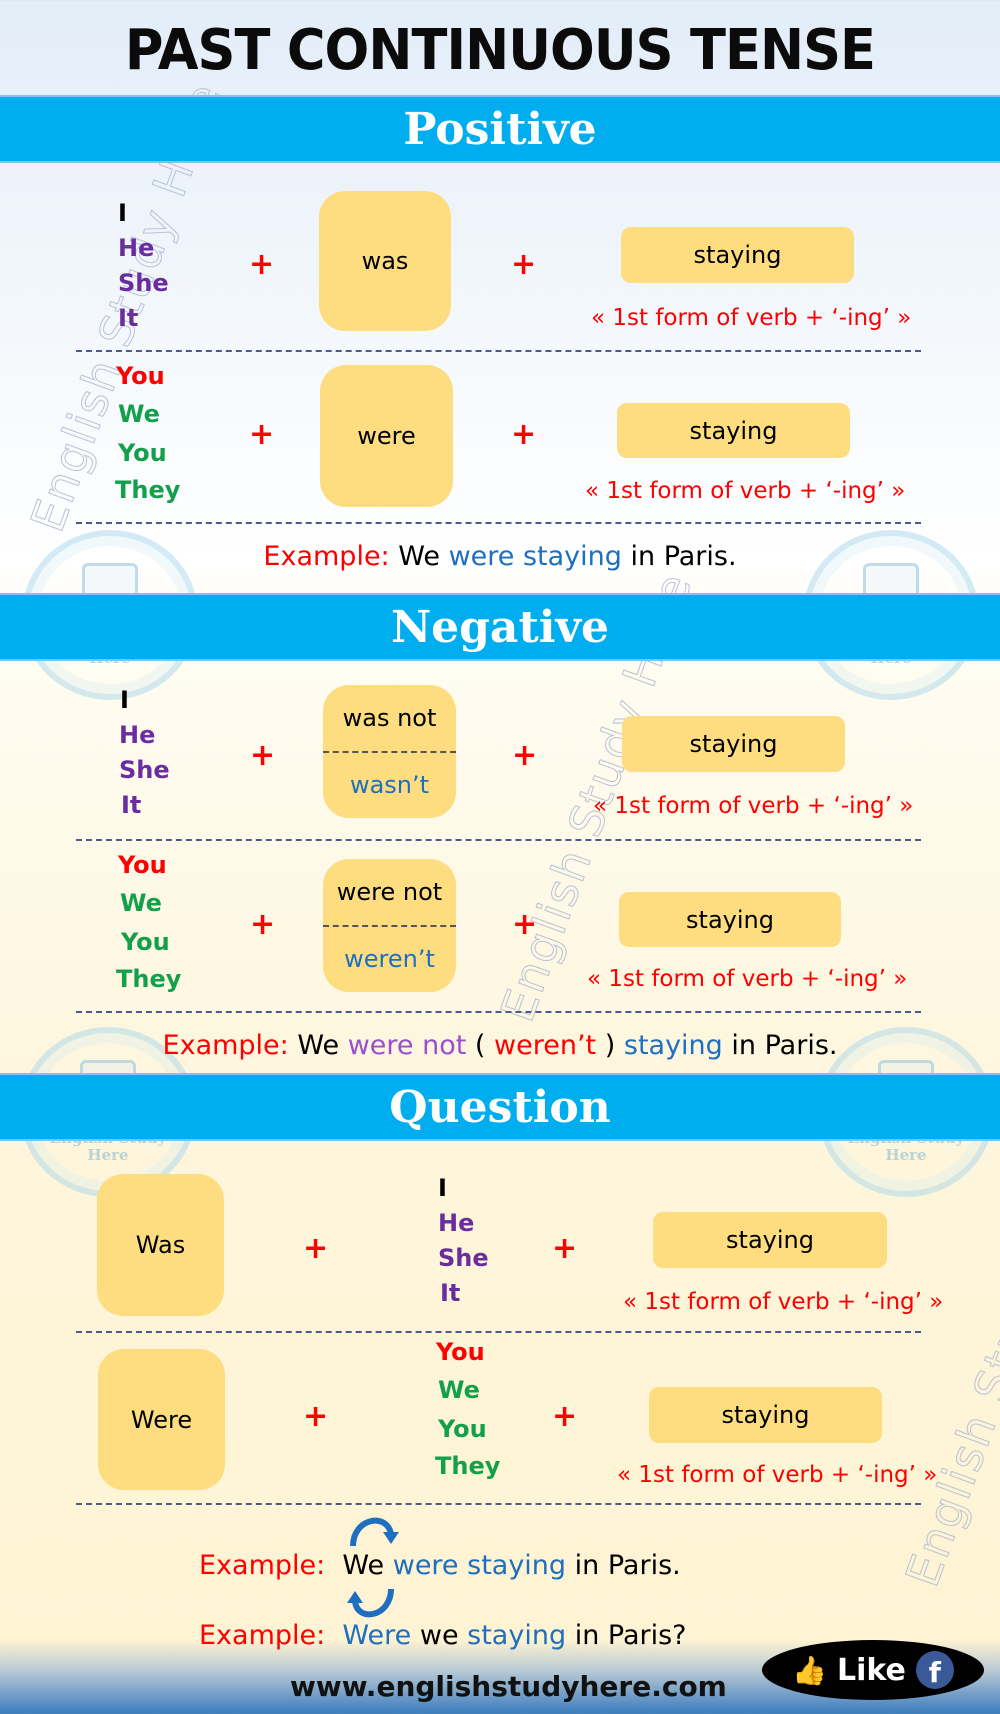 Image resolution: width=1000 pixels, height=1714 pixels. I want to click on aux-full: was not, so click(389, 719).